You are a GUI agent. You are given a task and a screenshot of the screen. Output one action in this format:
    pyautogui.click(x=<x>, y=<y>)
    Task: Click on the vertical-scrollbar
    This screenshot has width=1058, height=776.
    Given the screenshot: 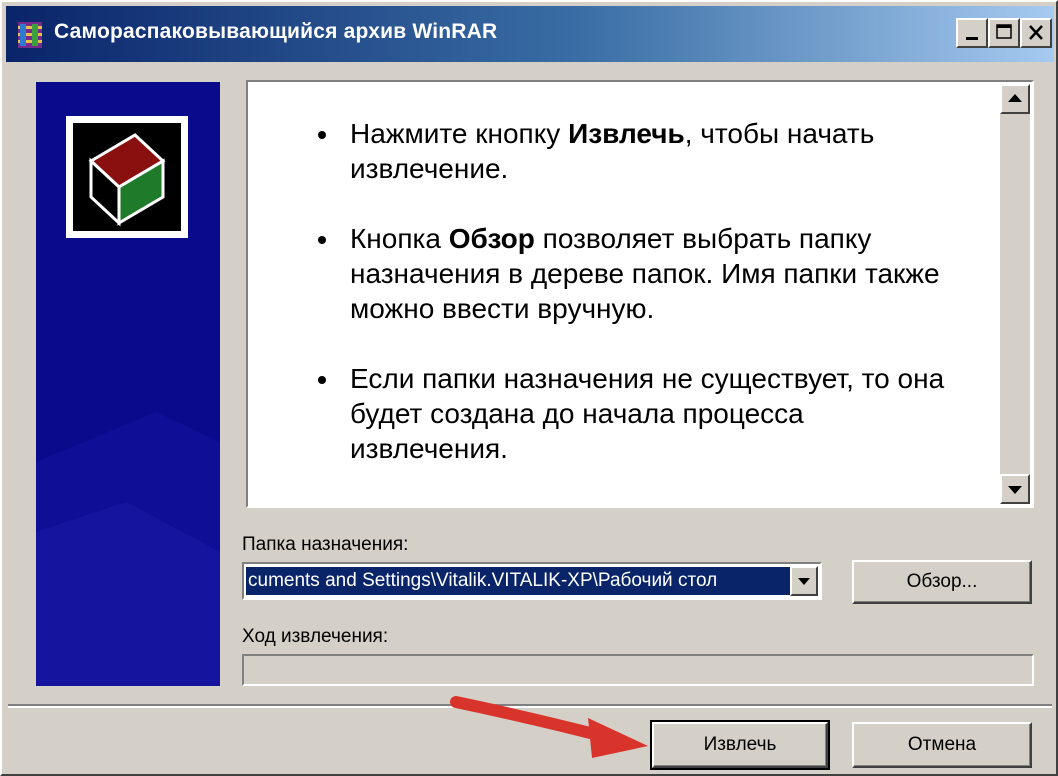 What is the action you would take?
    pyautogui.click(x=1015, y=294)
    